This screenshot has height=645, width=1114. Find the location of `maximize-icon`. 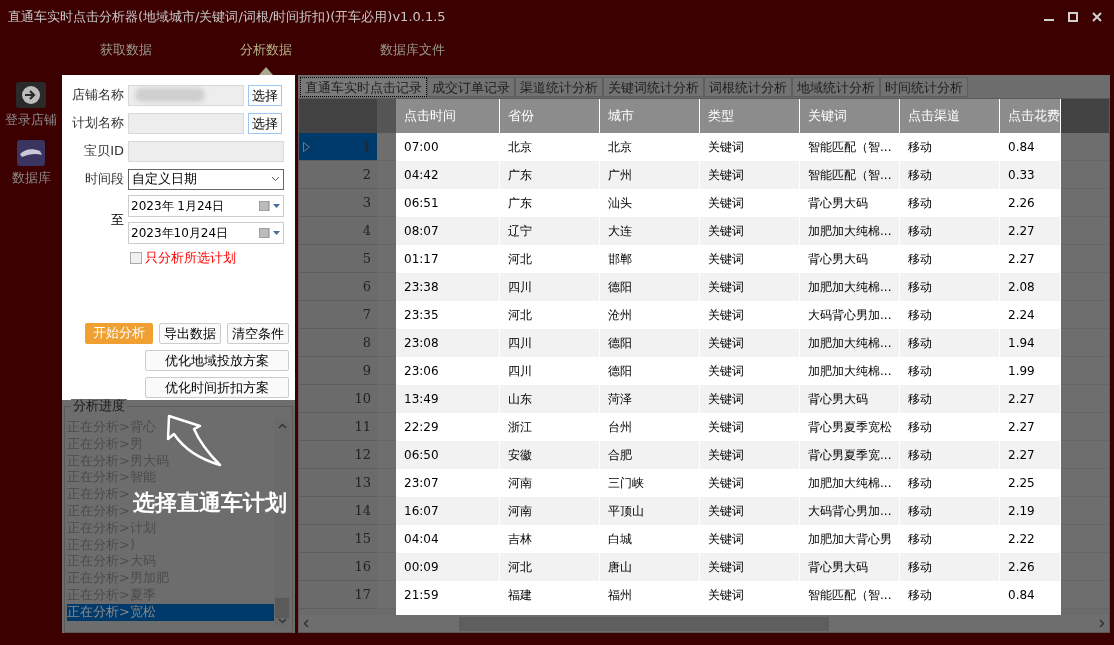

maximize-icon is located at coordinates (1073, 16).